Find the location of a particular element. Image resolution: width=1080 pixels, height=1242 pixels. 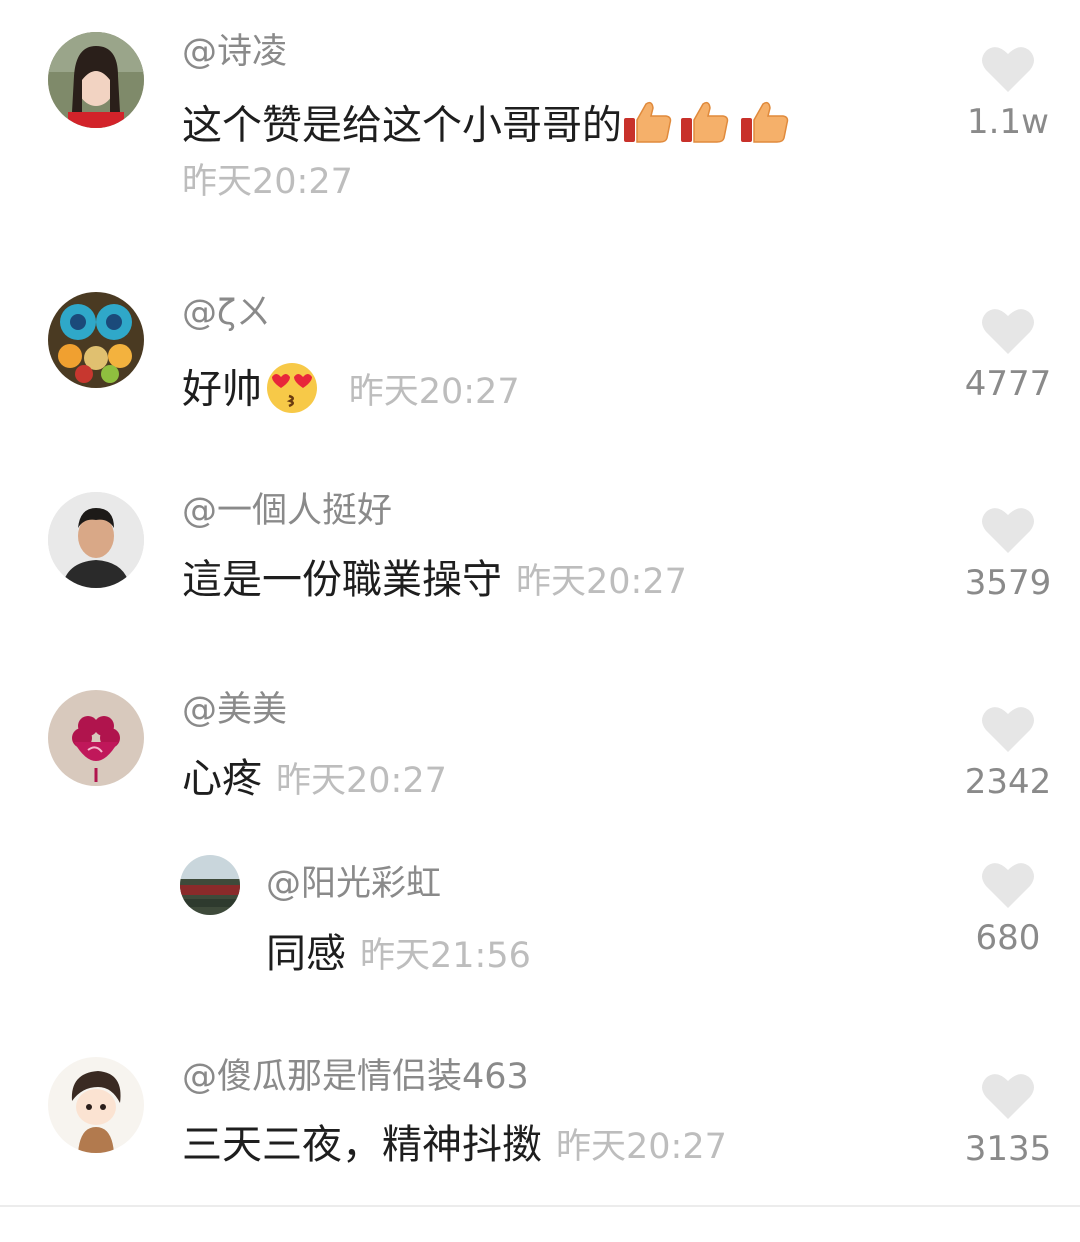

comment-text: 好帅 昨天20:27 is located at coordinates (351, 391).